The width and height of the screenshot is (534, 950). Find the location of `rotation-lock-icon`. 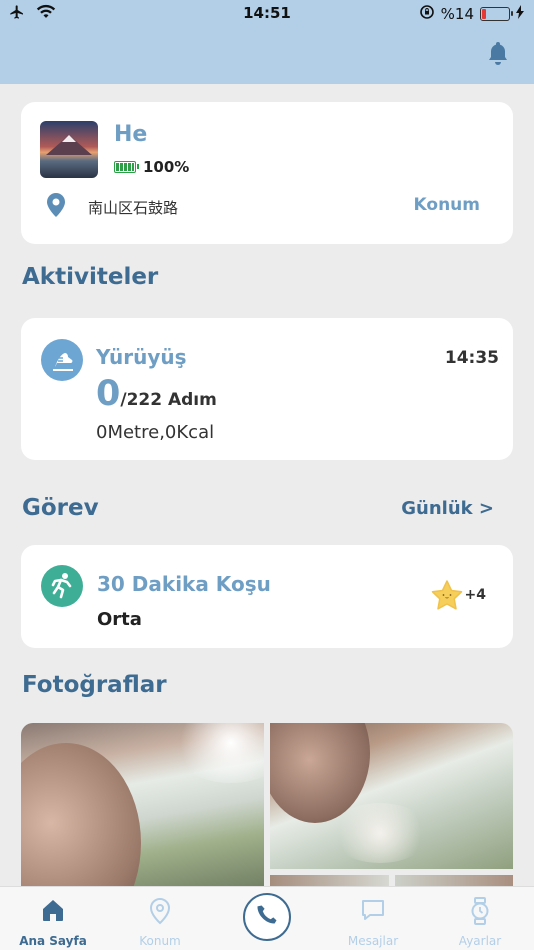

rotation-lock-icon is located at coordinates (427, 14).